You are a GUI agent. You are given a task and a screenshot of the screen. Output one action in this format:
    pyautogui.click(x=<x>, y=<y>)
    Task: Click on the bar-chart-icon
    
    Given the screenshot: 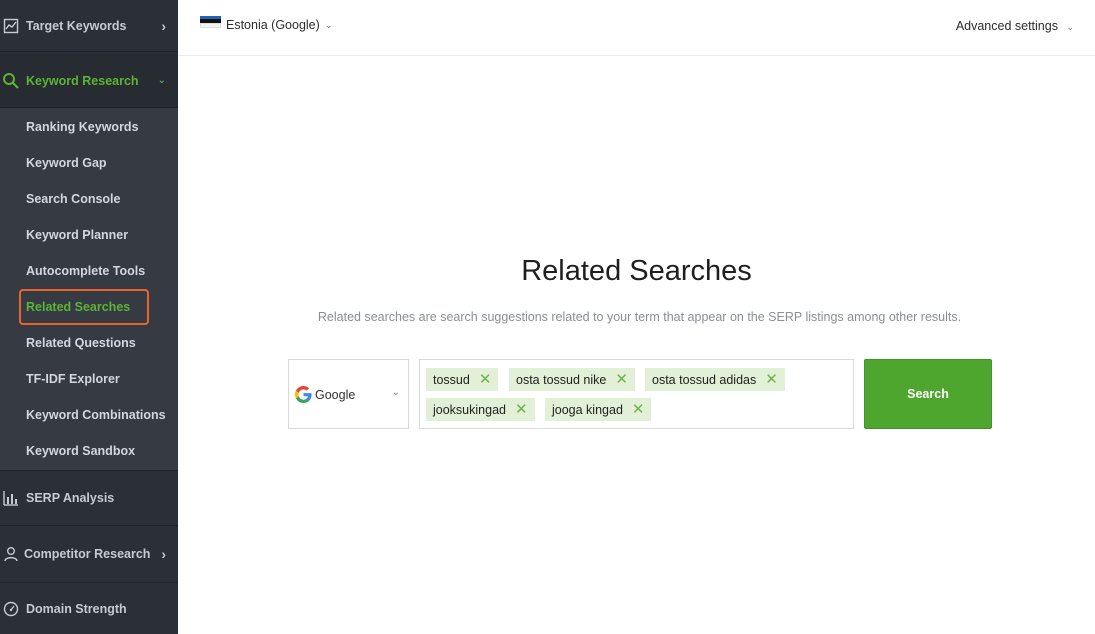 What is the action you would take?
    pyautogui.click(x=11, y=498)
    